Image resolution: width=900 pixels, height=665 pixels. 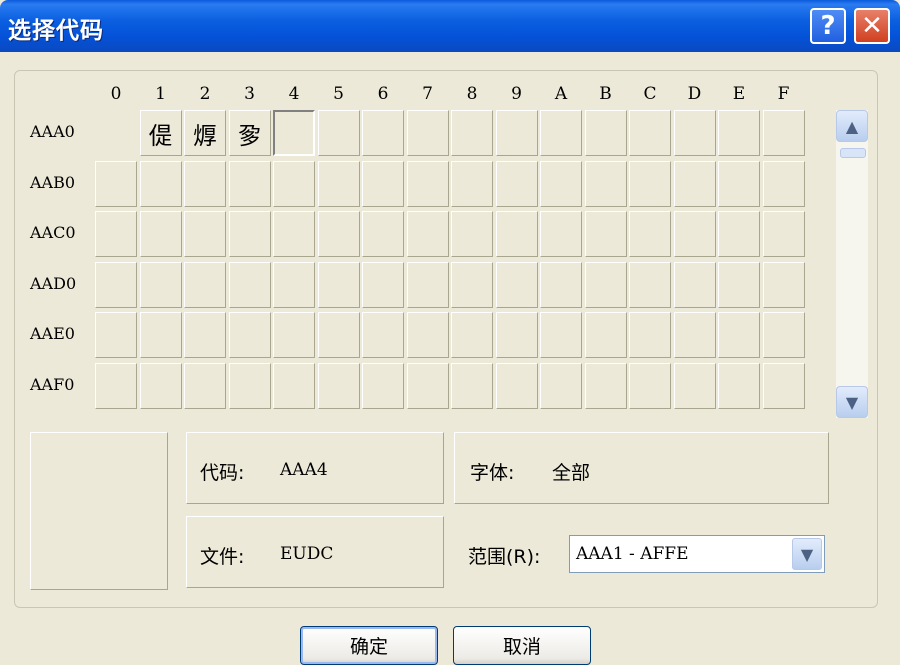 What do you see at coordinates (369, 645) in the screenshot?
I see `ok-button: 确定` at bounding box center [369, 645].